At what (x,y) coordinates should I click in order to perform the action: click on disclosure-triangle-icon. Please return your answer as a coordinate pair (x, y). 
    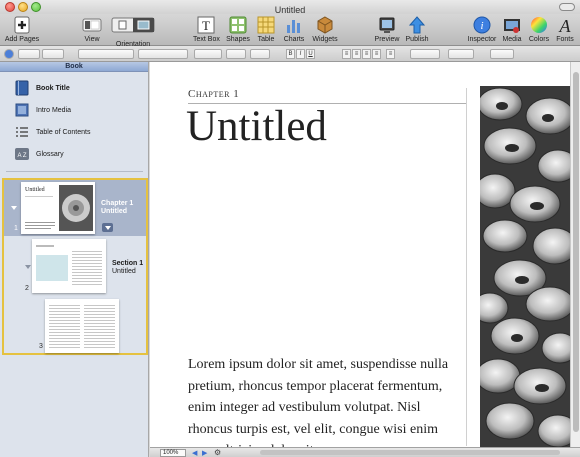
    Looking at the image, I should click on (14, 208).